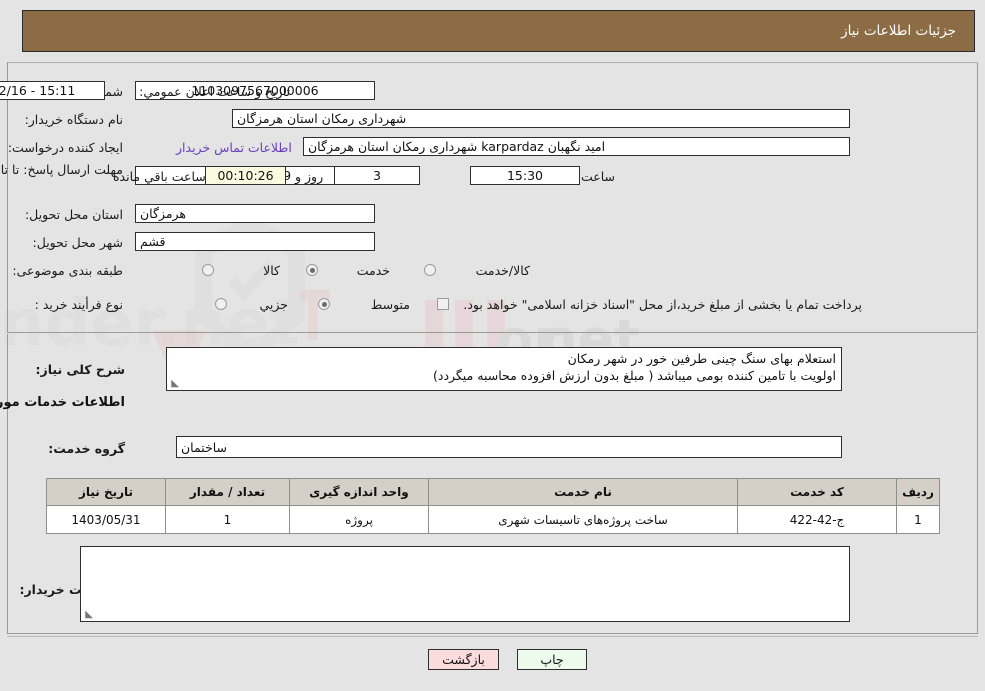 This screenshot has width=985, height=691. What do you see at coordinates (159, 176) in the screenshot?
I see `countdown-label: ساعت باقي مانده` at bounding box center [159, 176].